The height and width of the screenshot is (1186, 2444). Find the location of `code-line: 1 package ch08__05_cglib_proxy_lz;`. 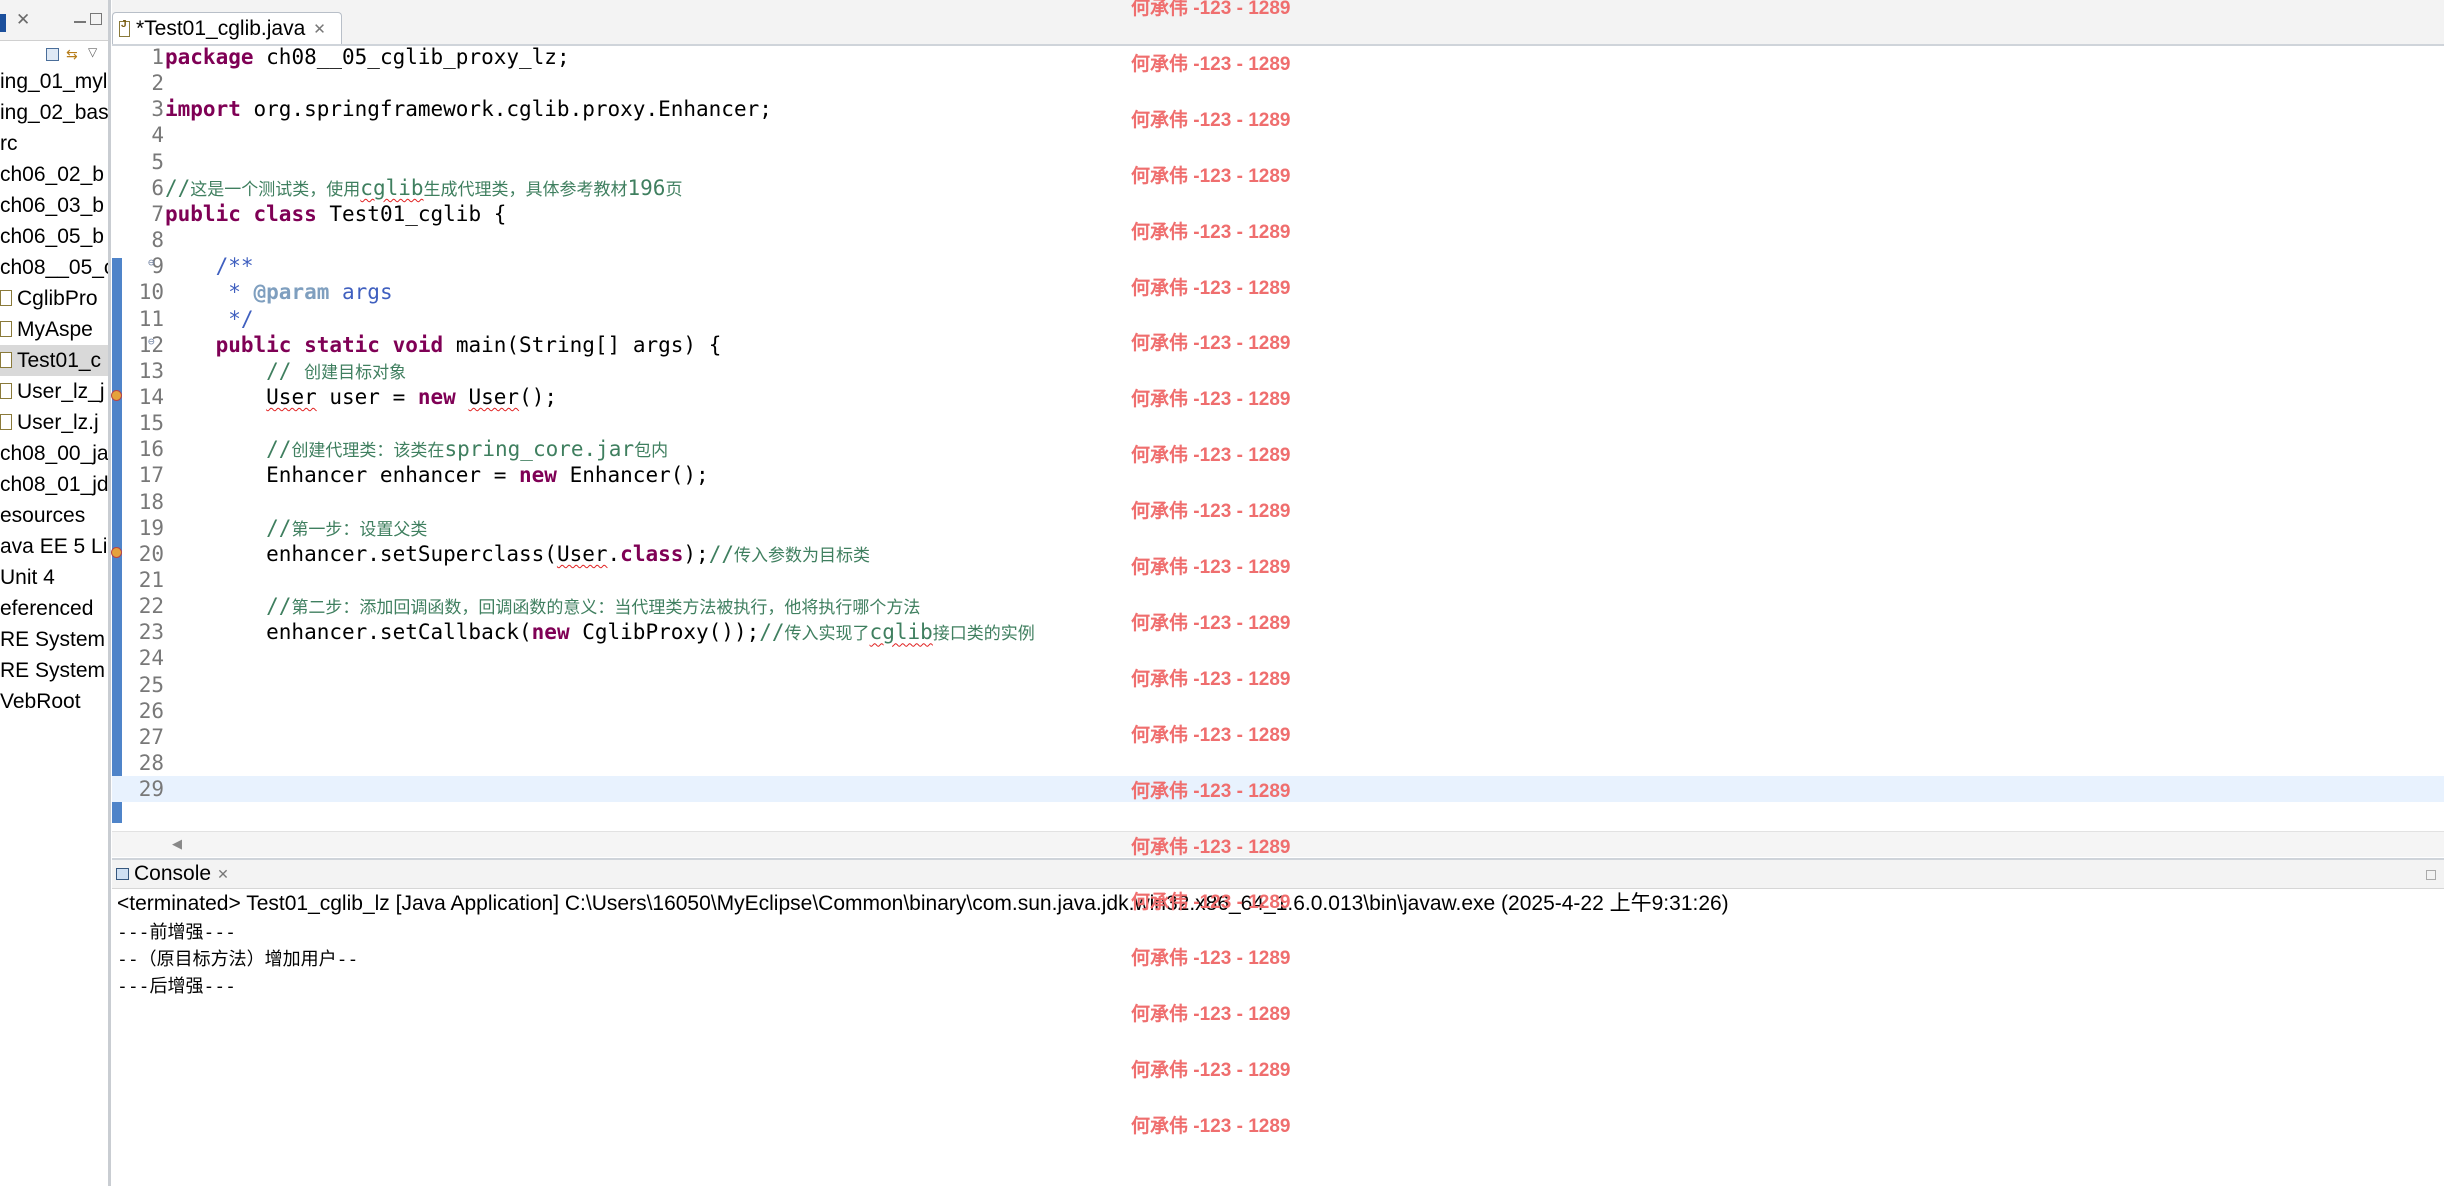

code-line: 1 package ch08__05_cglib_proxy_lz; is located at coordinates (1278, 57).